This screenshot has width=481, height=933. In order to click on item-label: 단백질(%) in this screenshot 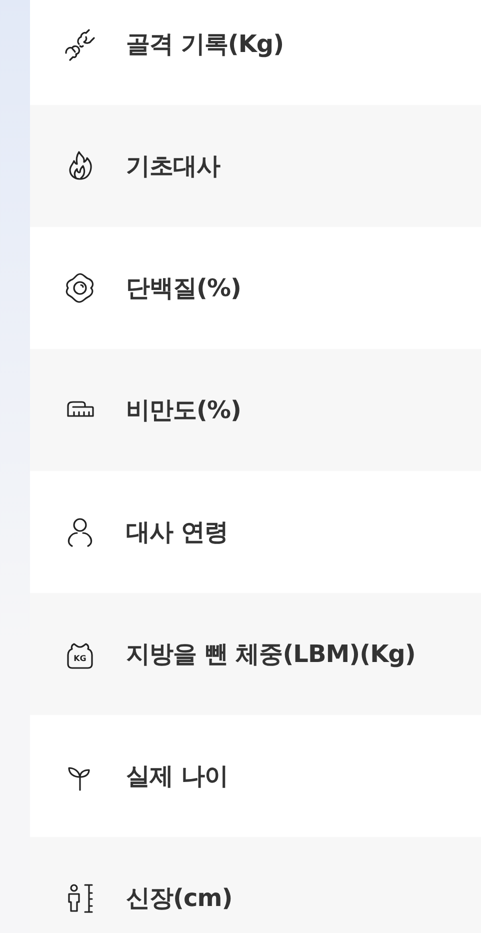, I will do `click(183, 288)`.